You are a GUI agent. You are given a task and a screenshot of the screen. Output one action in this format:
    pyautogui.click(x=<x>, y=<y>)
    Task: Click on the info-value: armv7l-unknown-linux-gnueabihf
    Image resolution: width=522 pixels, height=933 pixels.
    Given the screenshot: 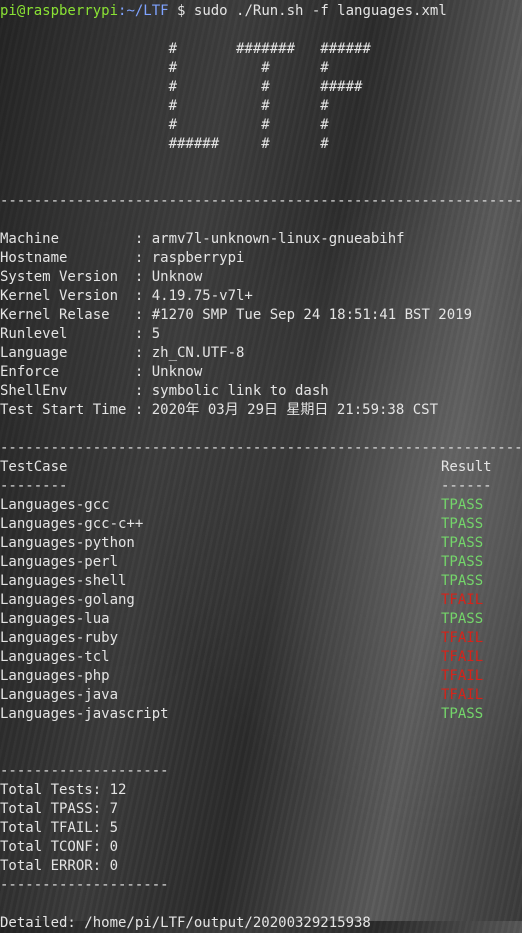 What is the action you would take?
    pyautogui.click(x=278, y=239)
    